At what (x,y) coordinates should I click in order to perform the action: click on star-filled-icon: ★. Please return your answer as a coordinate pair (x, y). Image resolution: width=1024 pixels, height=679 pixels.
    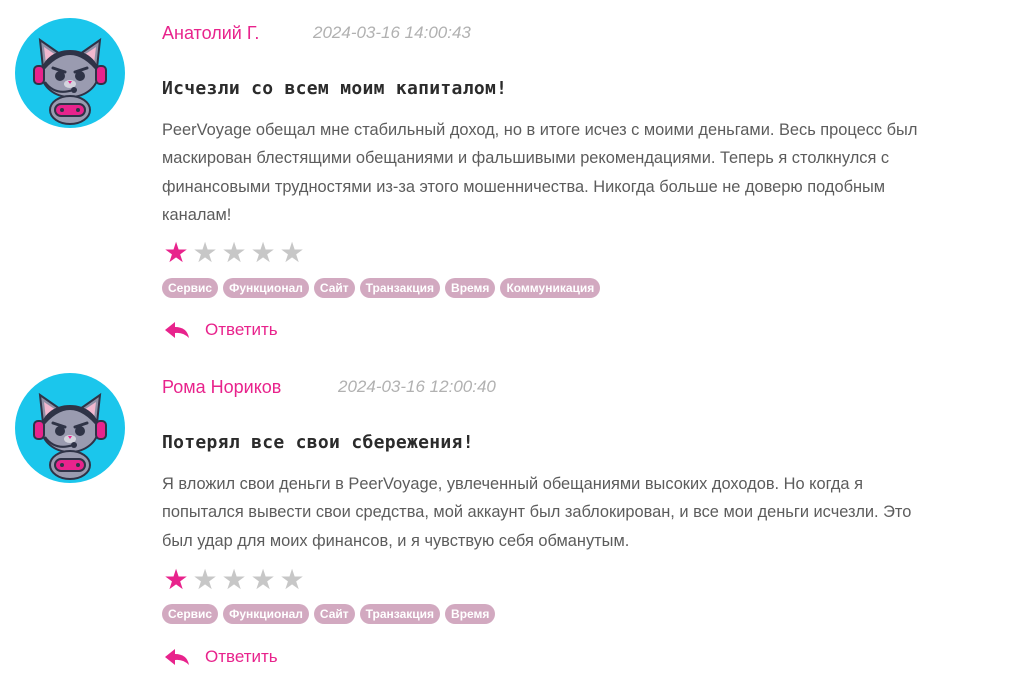
    Looking at the image, I should click on (176, 579).